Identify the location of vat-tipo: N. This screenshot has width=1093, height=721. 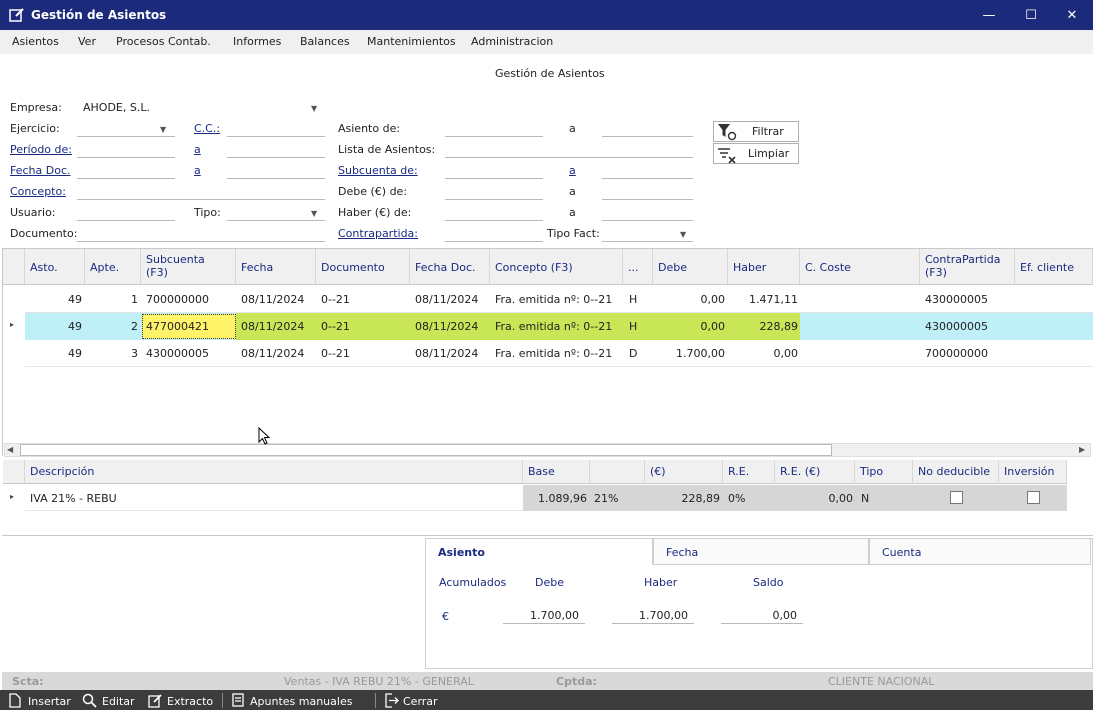
(876, 498).